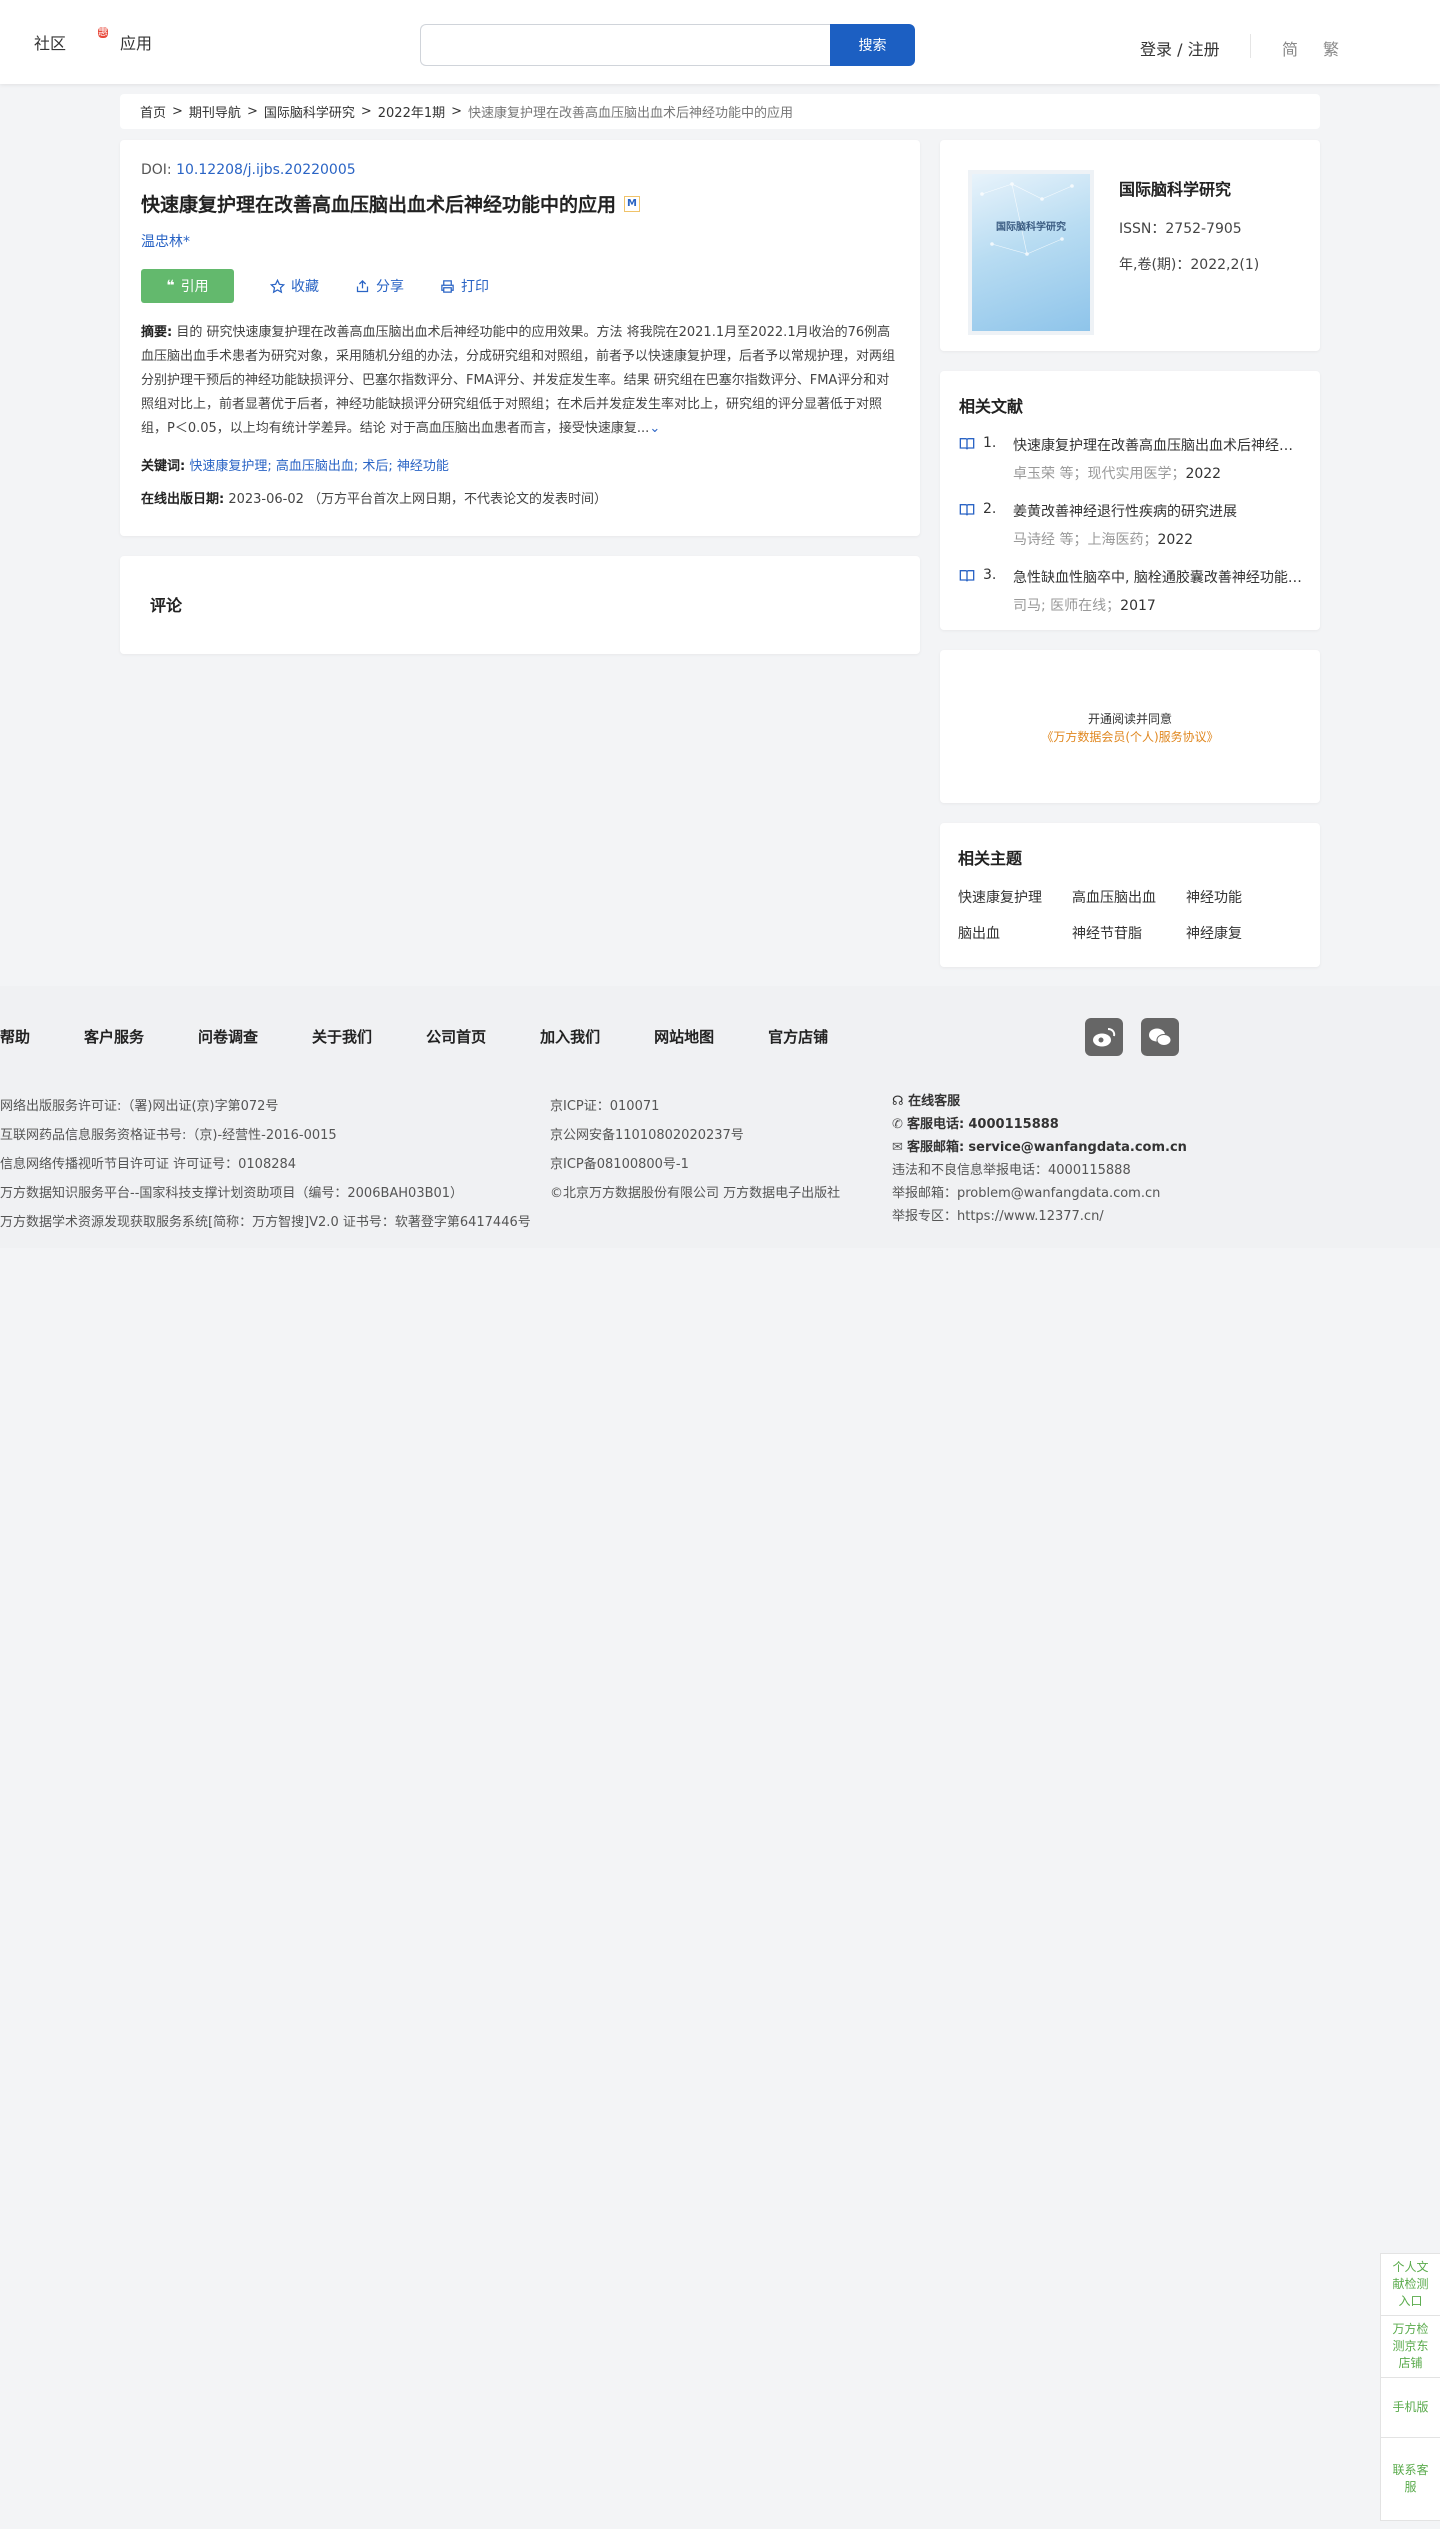  I want to click on footer-link: 帮助, so click(15, 1036).